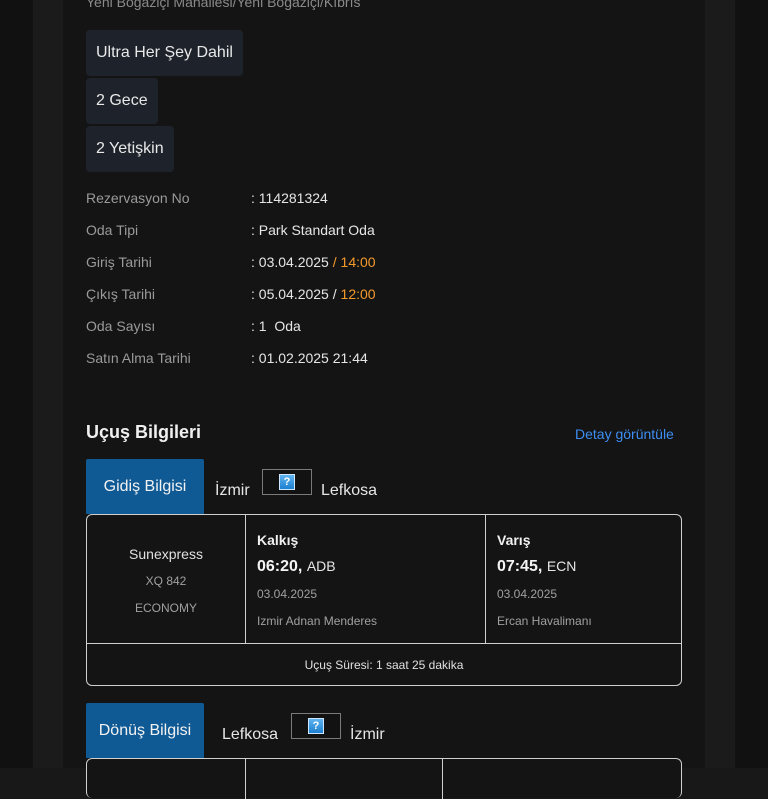  I want to click on checkin-label: Giriş Tarihi, so click(119, 262).